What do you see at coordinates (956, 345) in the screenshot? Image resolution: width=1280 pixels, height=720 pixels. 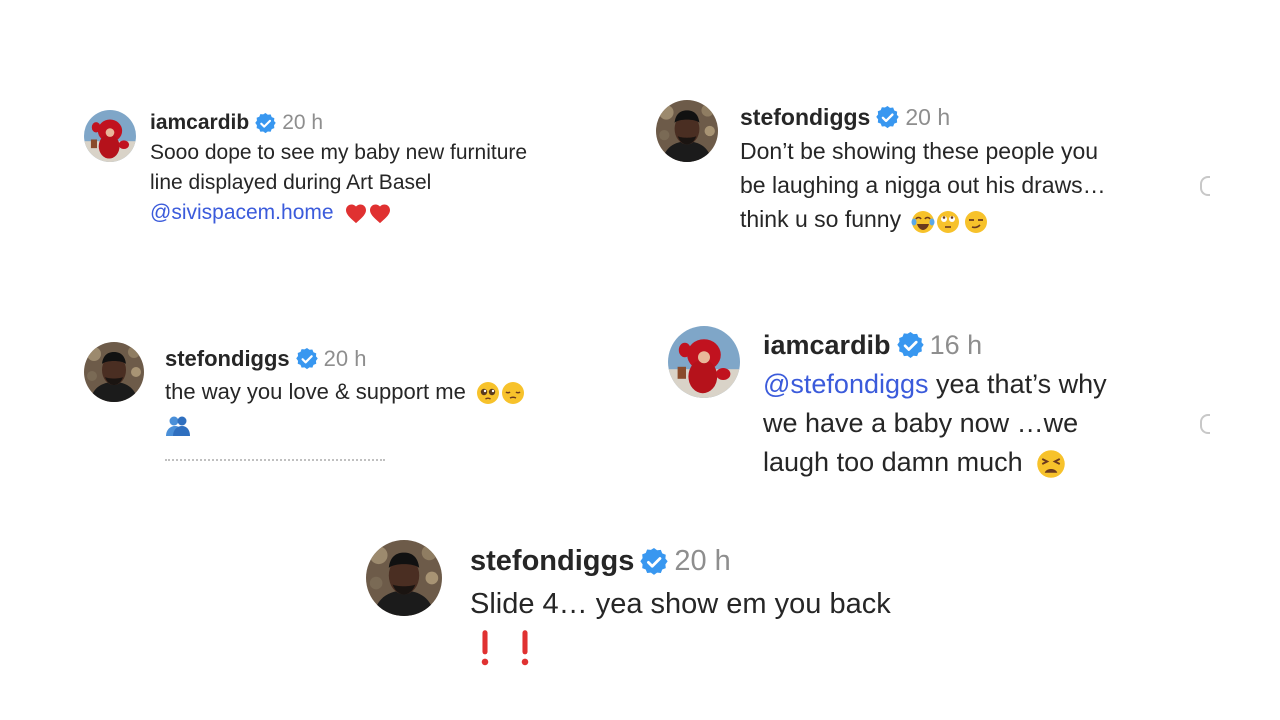 I see `timestamp: 16 h` at bounding box center [956, 345].